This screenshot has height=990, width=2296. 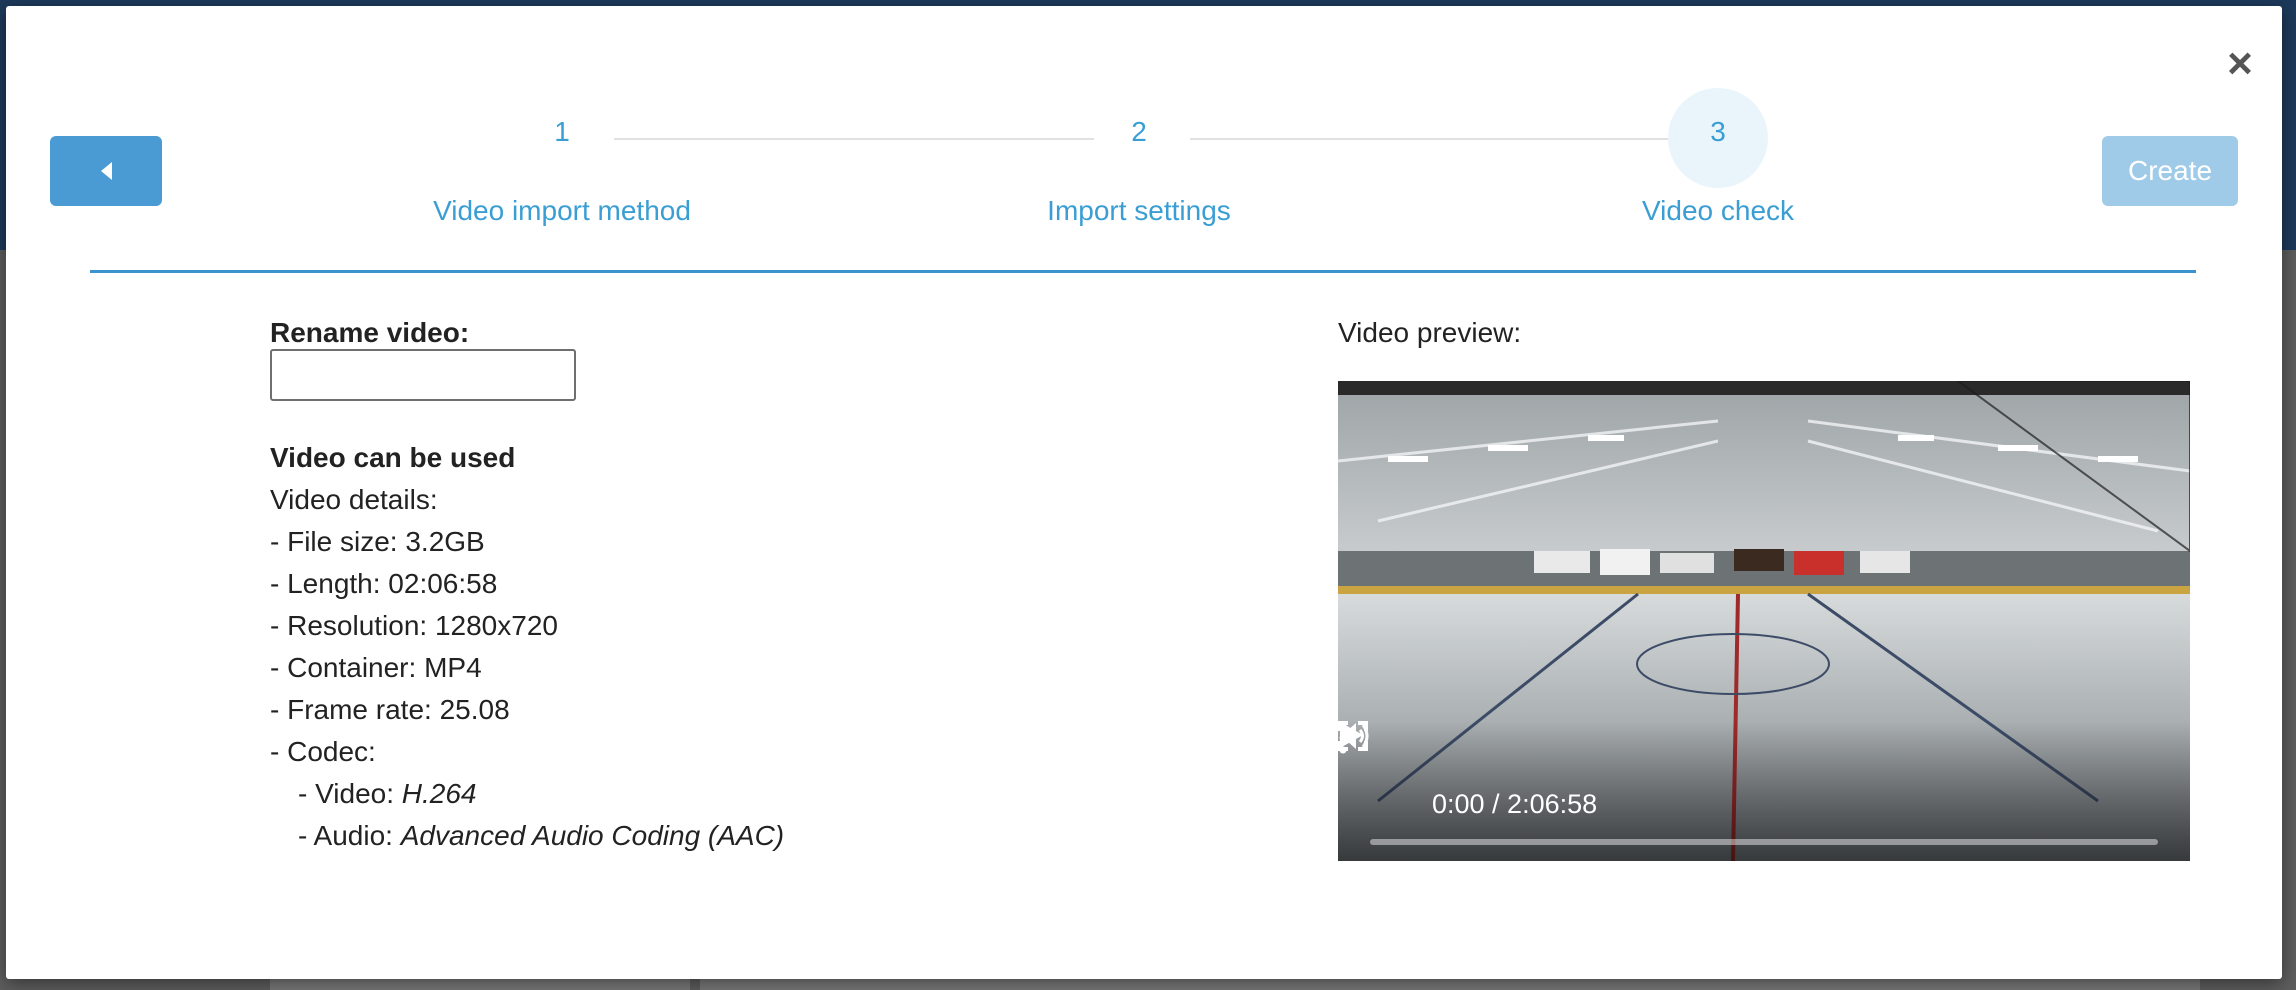 What do you see at coordinates (439, 793) in the screenshot?
I see `video-codec-value: H.264` at bounding box center [439, 793].